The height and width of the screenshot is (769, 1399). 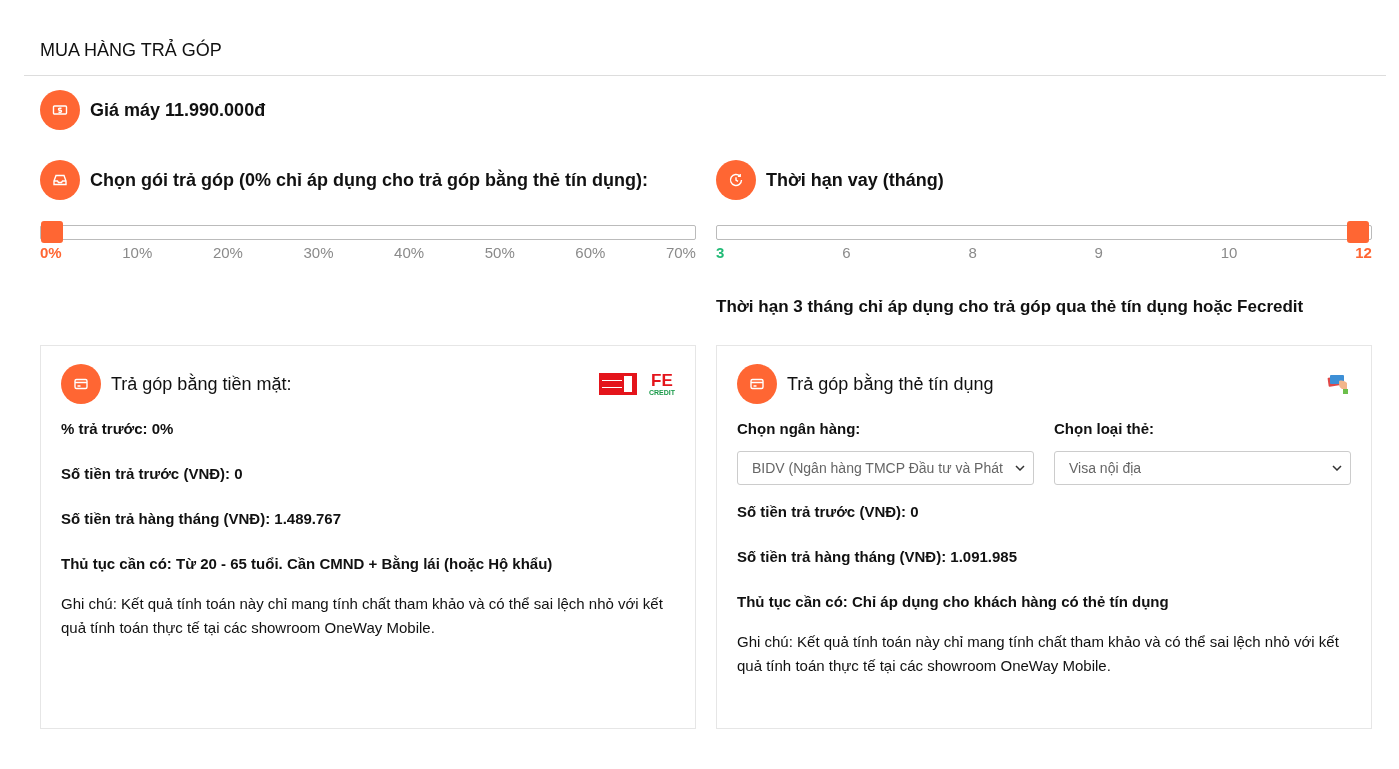 I want to click on banknote-icon, so click(x=60, y=110).